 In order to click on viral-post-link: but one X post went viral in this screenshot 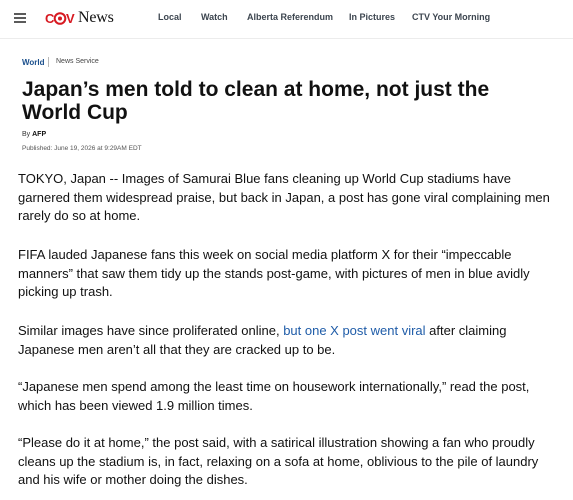, I will do `click(354, 330)`.